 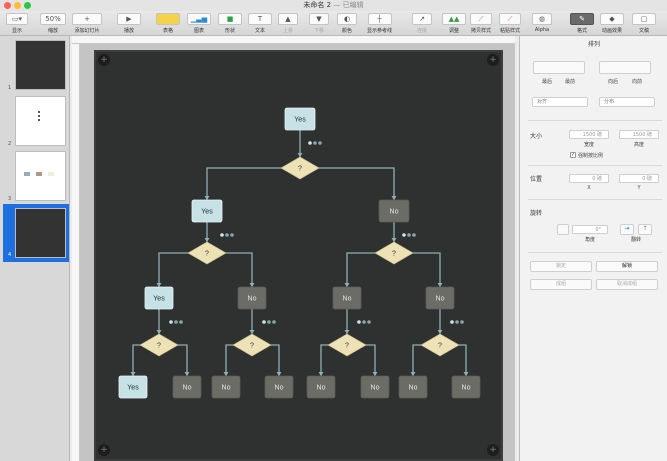 What do you see at coordinates (129, 23) in the screenshot?
I see `play-button: ▶ 播放` at bounding box center [129, 23].